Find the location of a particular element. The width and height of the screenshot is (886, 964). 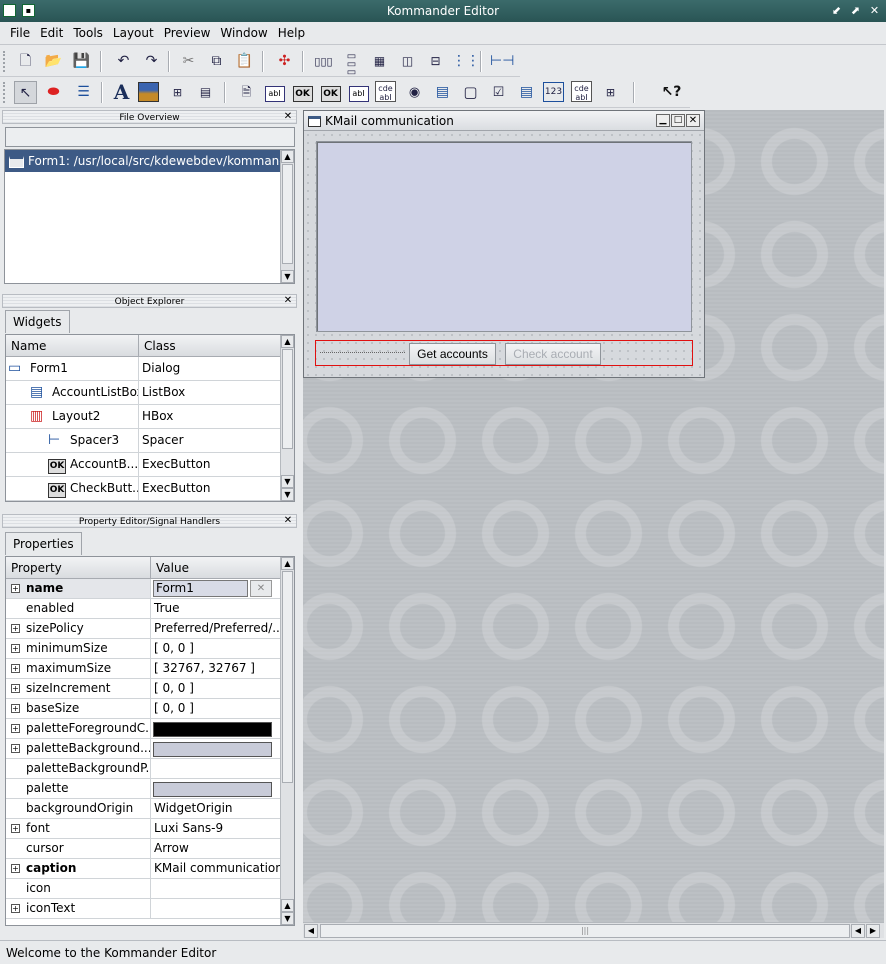

text-browser-icon: ▤ is located at coordinates (205, 92).